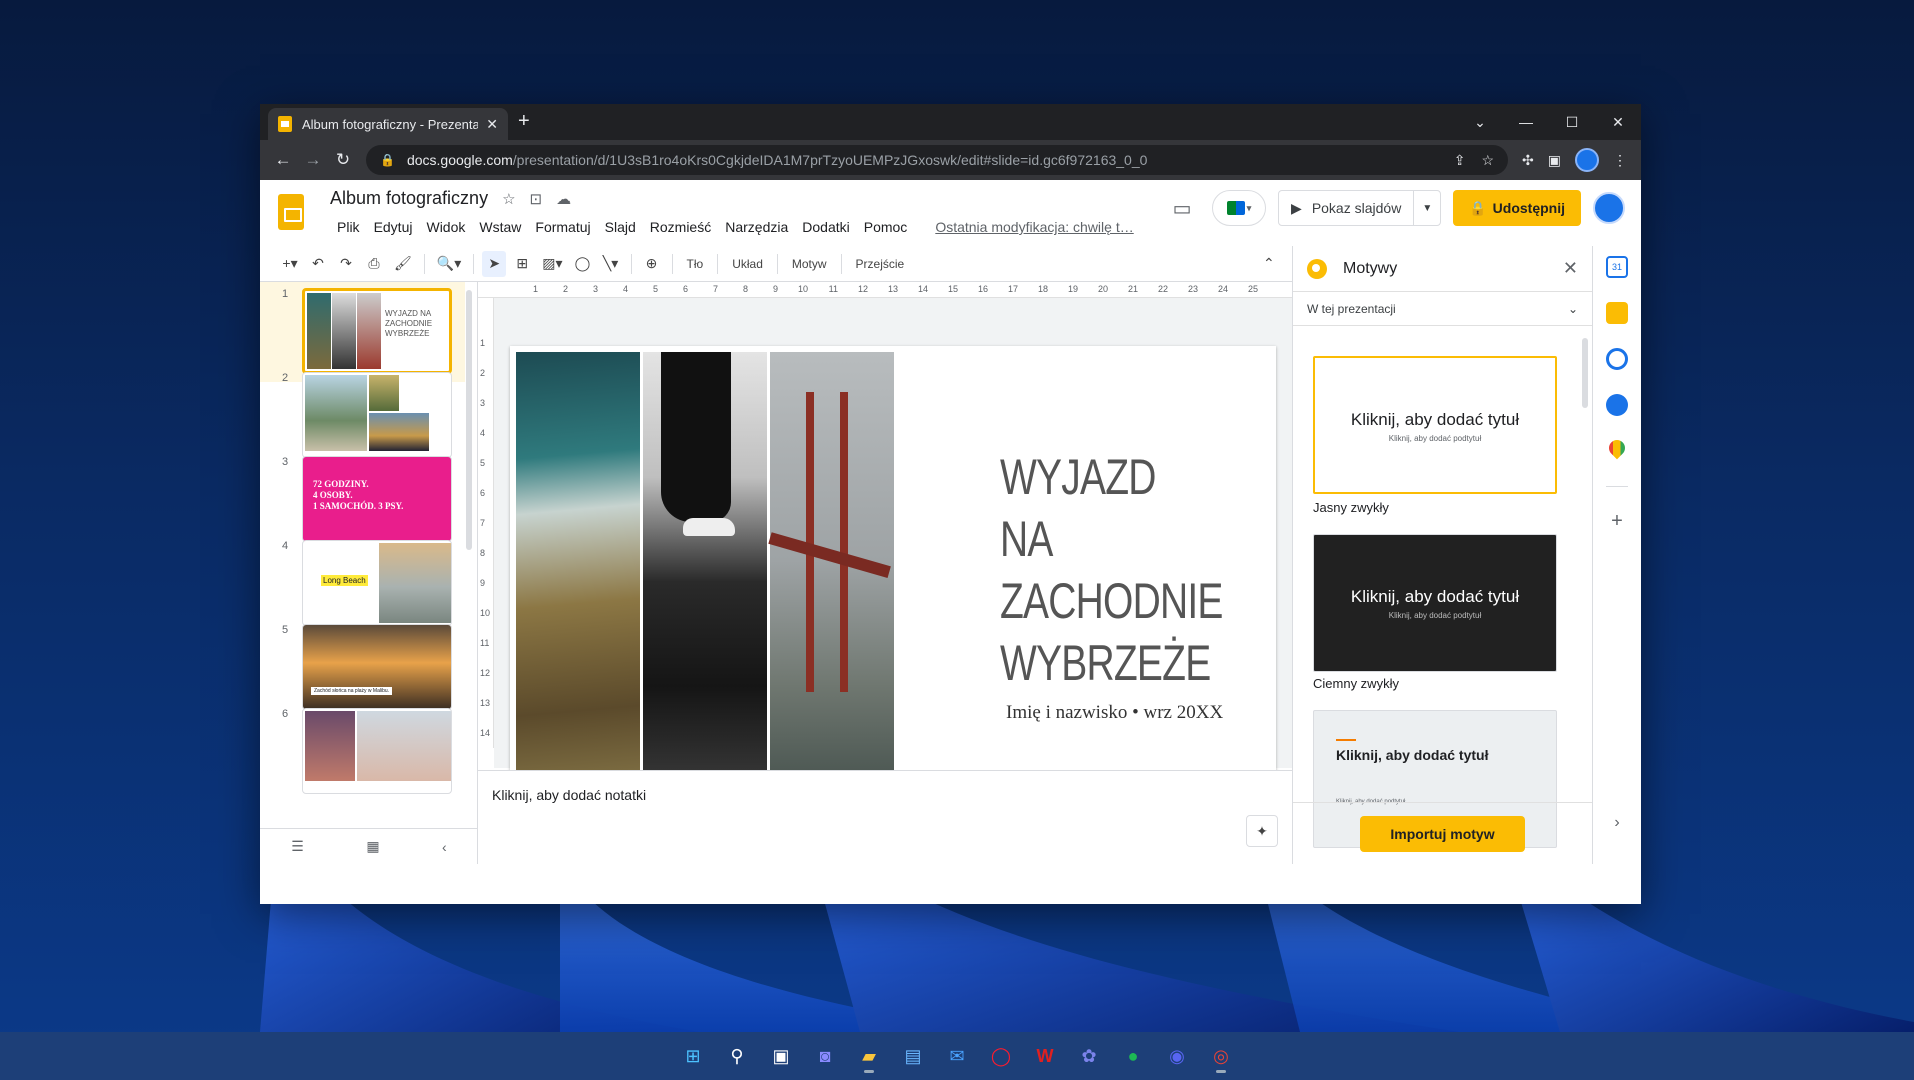 The height and width of the screenshot is (1080, 1914). What do you see at coordinates (1480, 122) in the screenshot?
I see `tab-search-icon: ⌄` at bounding box center [1480, 122].